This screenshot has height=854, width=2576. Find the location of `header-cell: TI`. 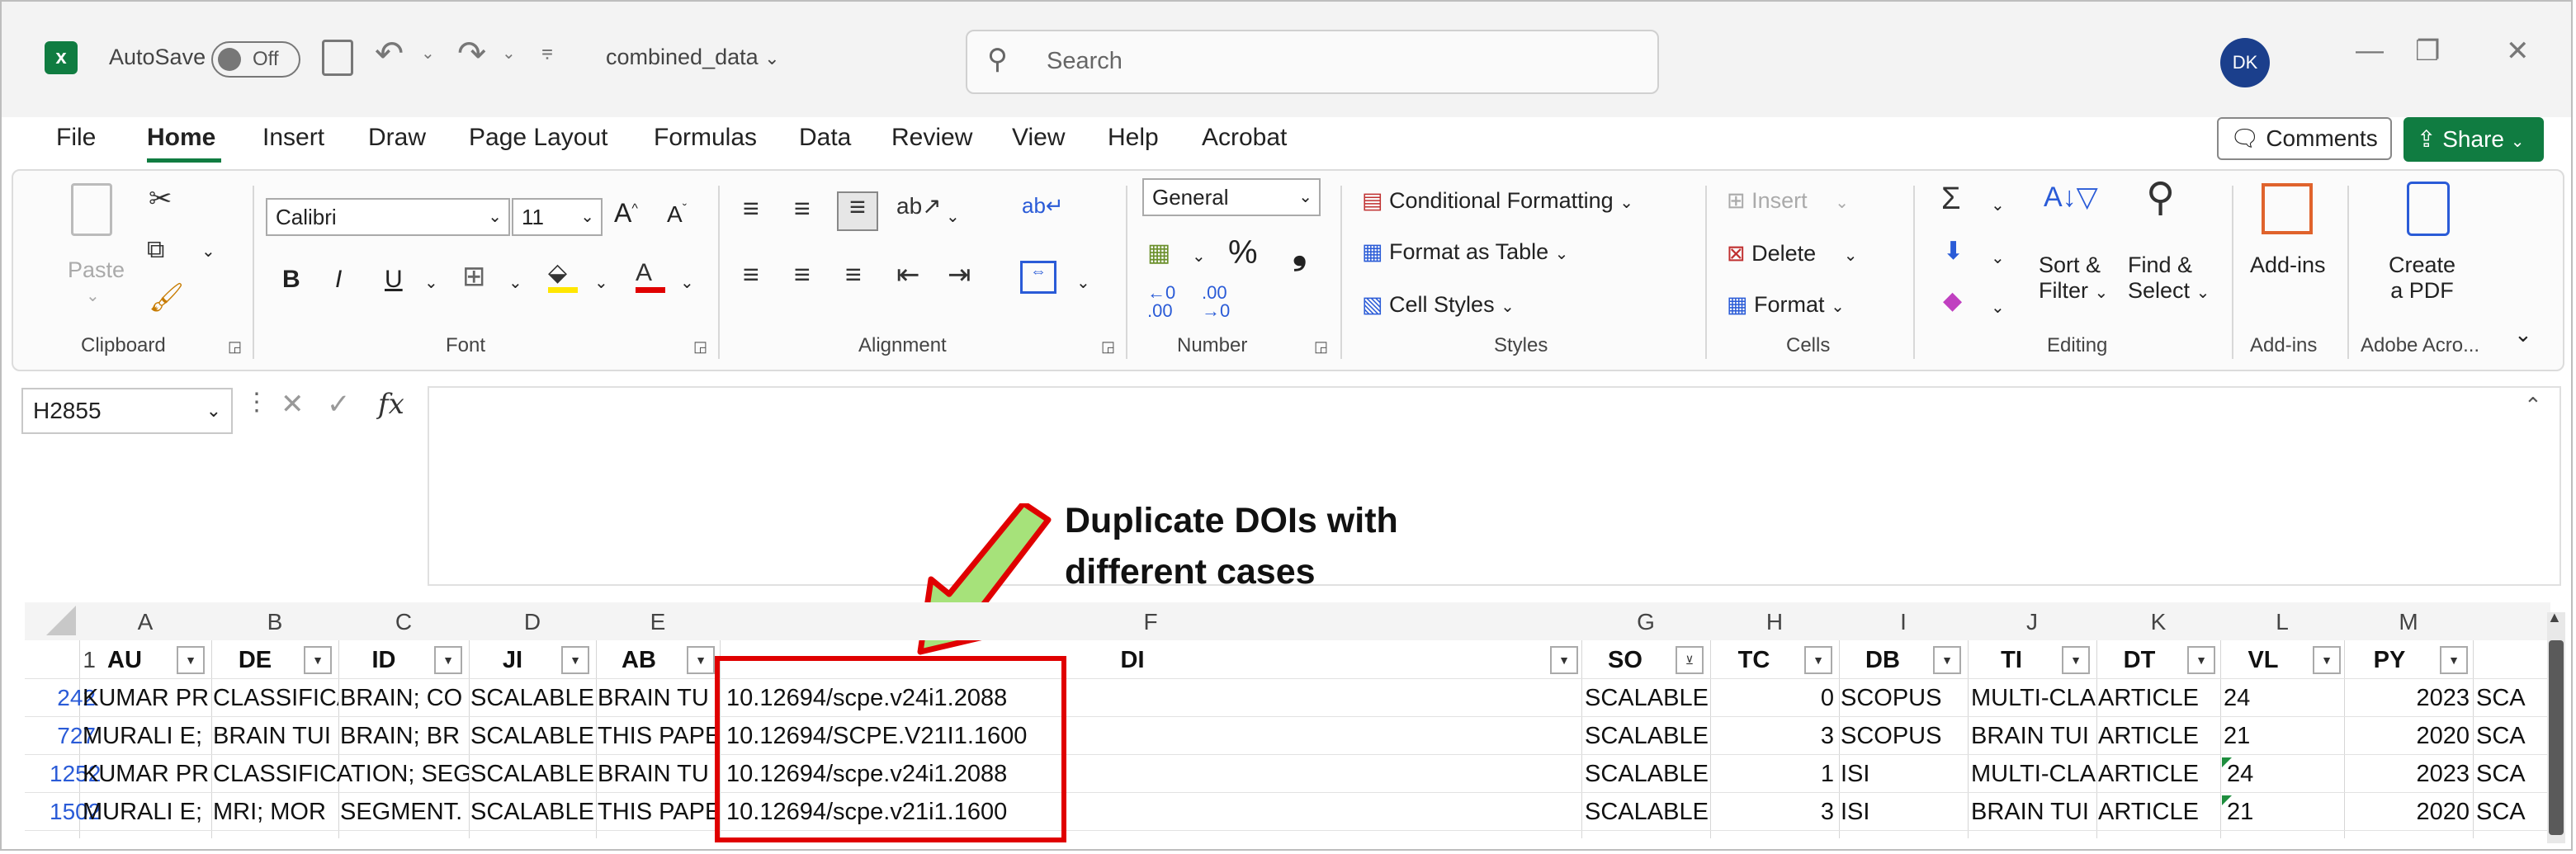

header-cell: TI is located at coordinates (2011, 660).